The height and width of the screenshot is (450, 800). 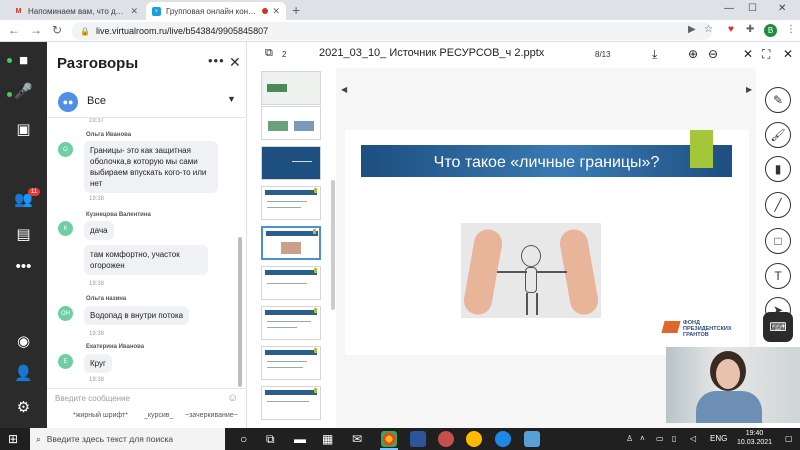 What do you see at coordinates (9, 60) in the screenshot?
I see `camera-on-indicator` at bounding box center [9, 60].